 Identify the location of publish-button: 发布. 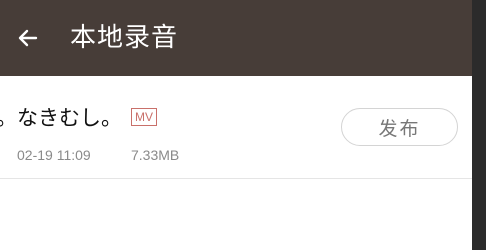
(399, 127).